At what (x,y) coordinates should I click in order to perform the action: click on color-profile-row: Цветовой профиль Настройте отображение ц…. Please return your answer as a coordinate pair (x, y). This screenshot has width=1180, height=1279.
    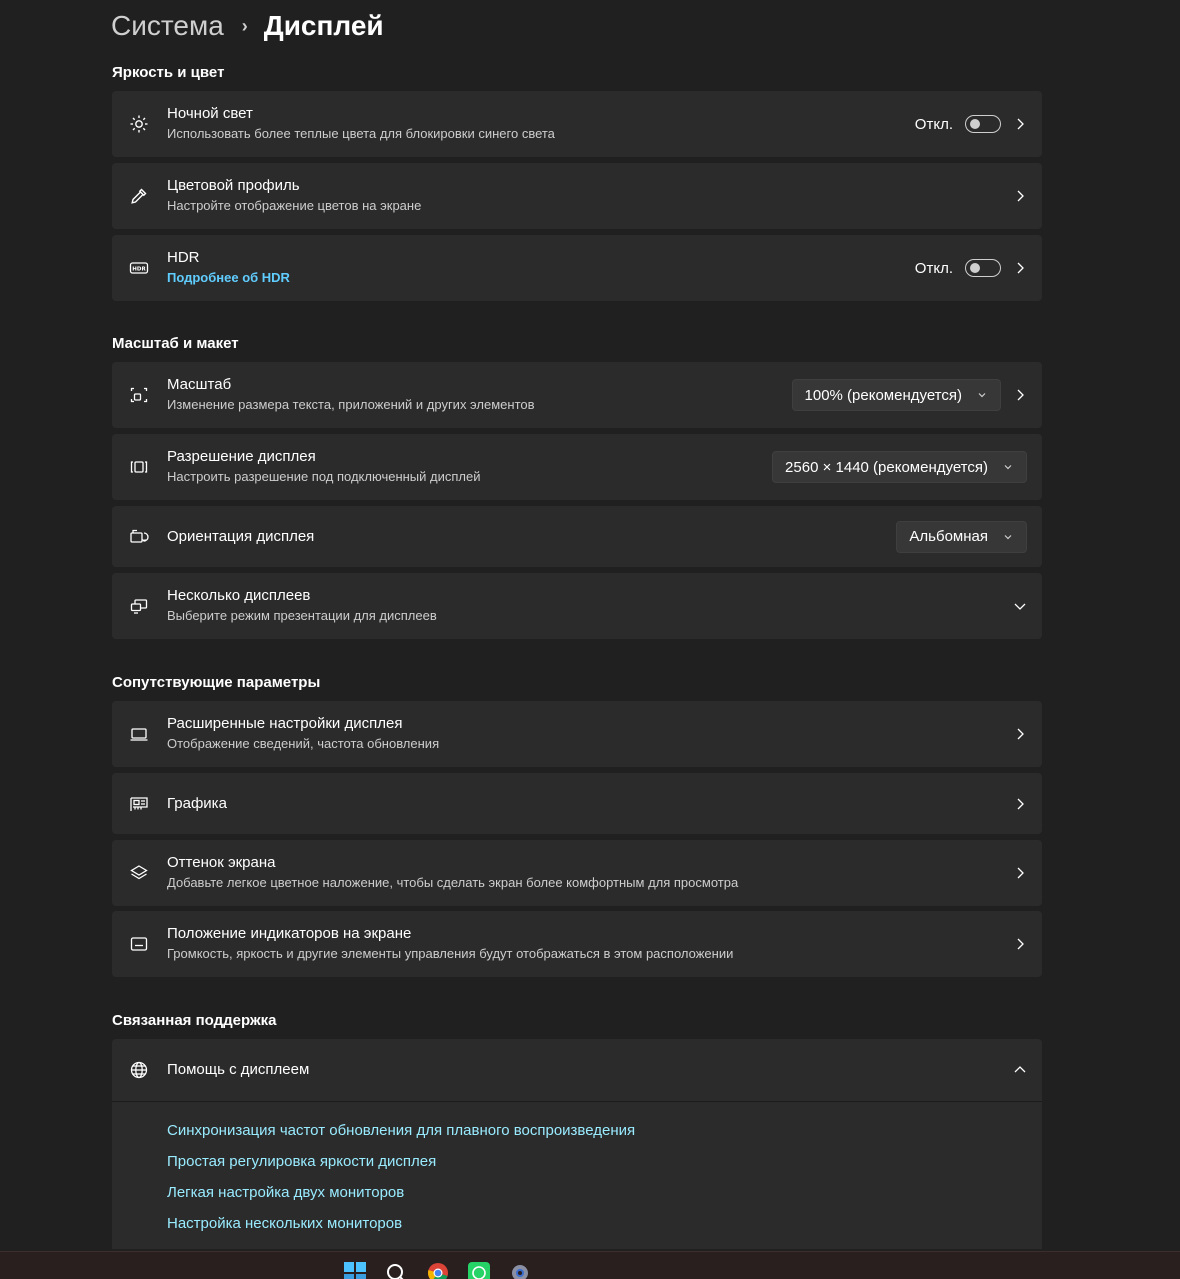
    Looking at the image, I should click on (577, 196).